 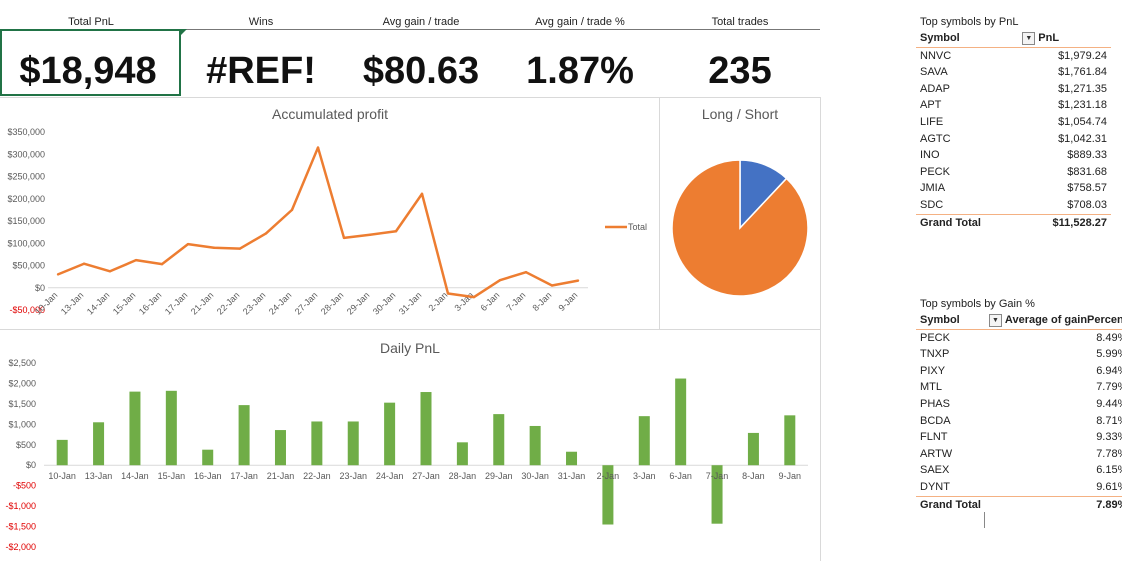 I want to click on pivot-symbol-cell: DYNT, so click(x=950, y=487).